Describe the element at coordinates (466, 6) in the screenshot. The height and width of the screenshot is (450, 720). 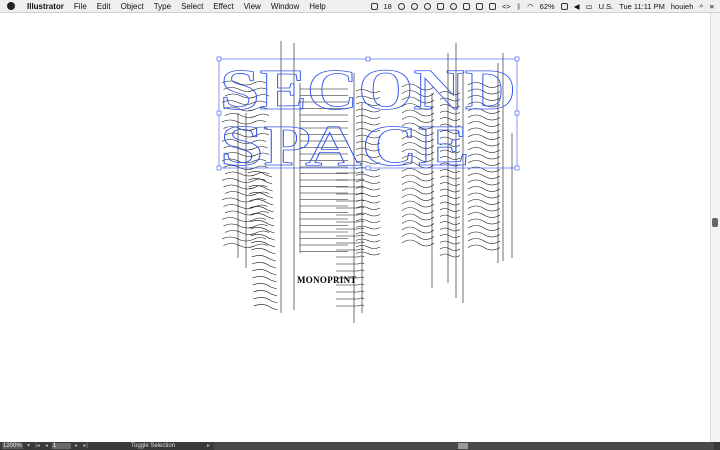
I see `message-icon` at that location.